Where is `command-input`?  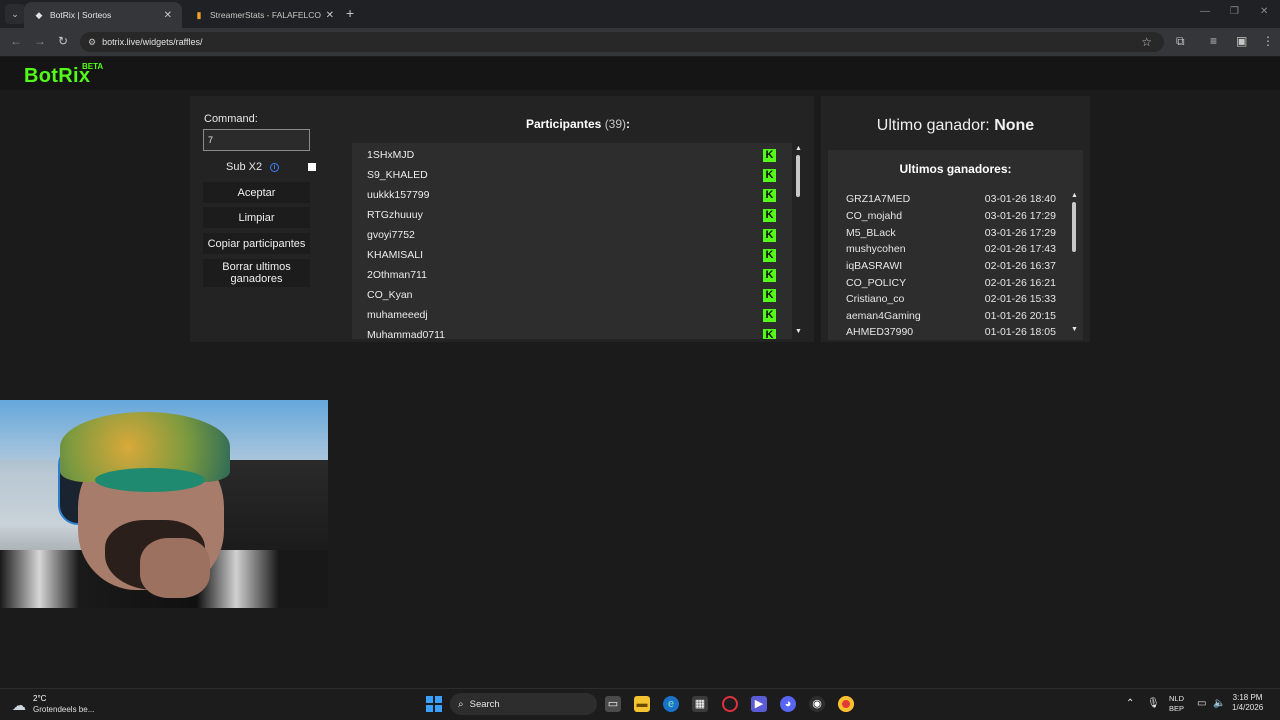
command-input is located at coordinates (256, 140).